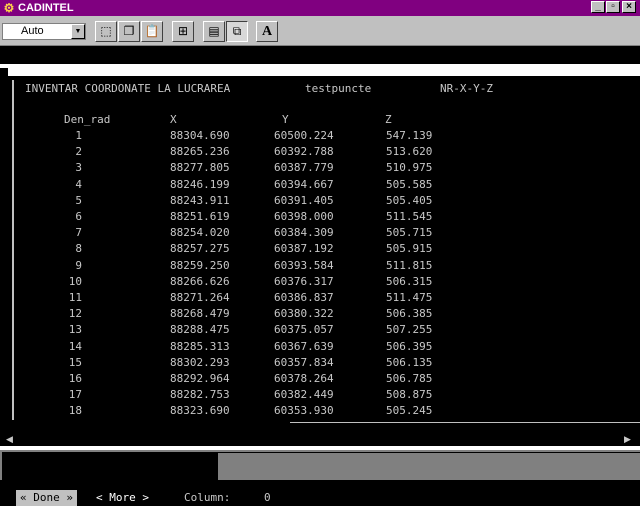 This screenshot has width=640, height=506. Describe the element at coordinates (598, 7) in the screenshot. I see `minimize-button: _` at that location.